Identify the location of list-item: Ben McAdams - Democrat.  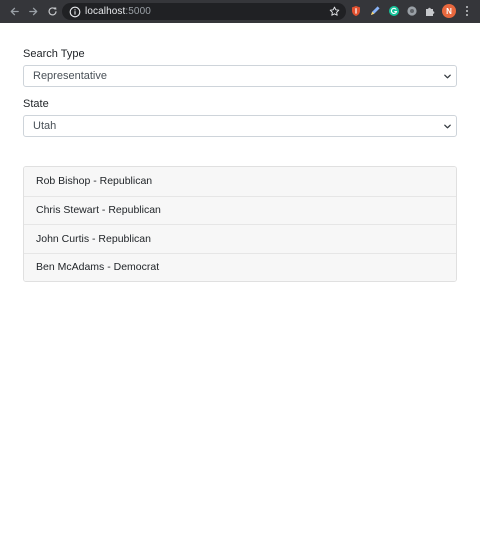
(240, 266).